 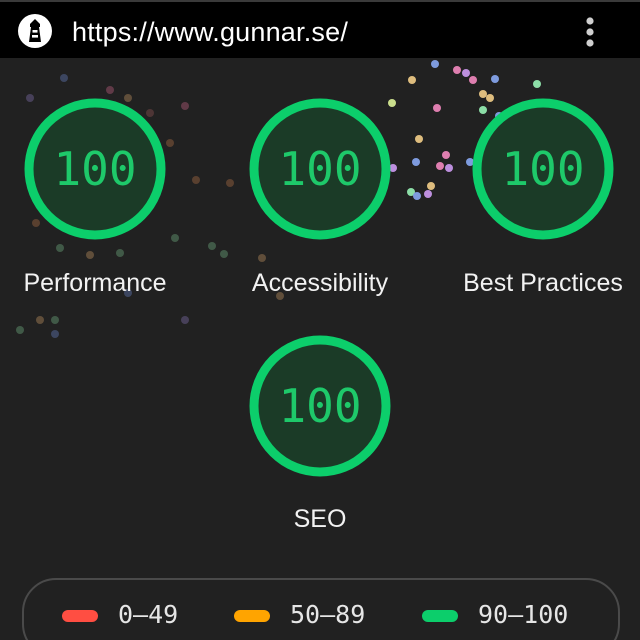 I want to click on score-legend: 0–49 50–89 90–100, so click(x=321, y=609).